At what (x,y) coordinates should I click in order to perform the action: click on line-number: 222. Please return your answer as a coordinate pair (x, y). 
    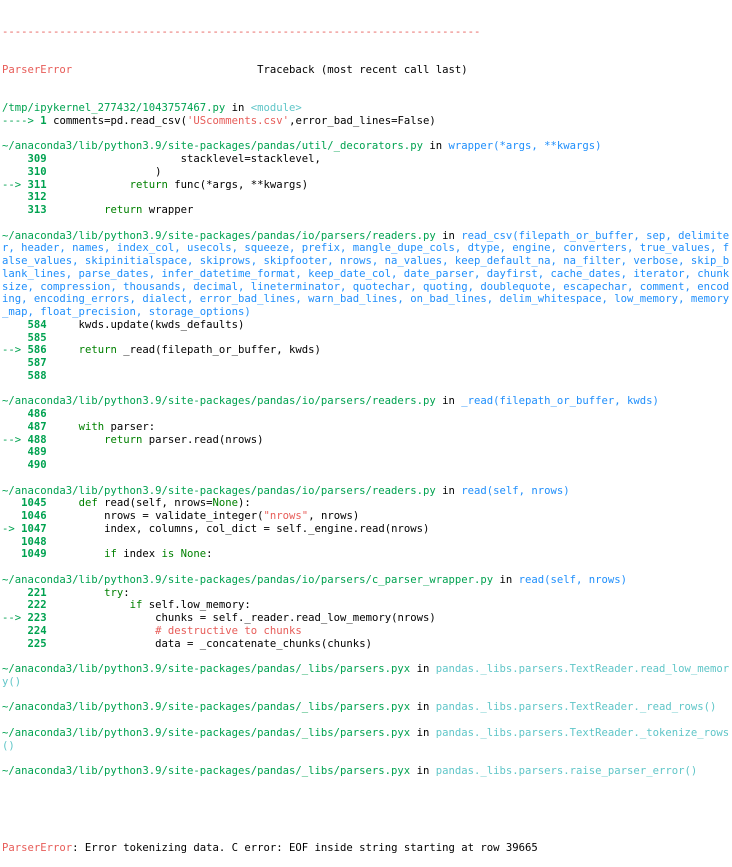
    Looking at the image, I should click on (37, 605).